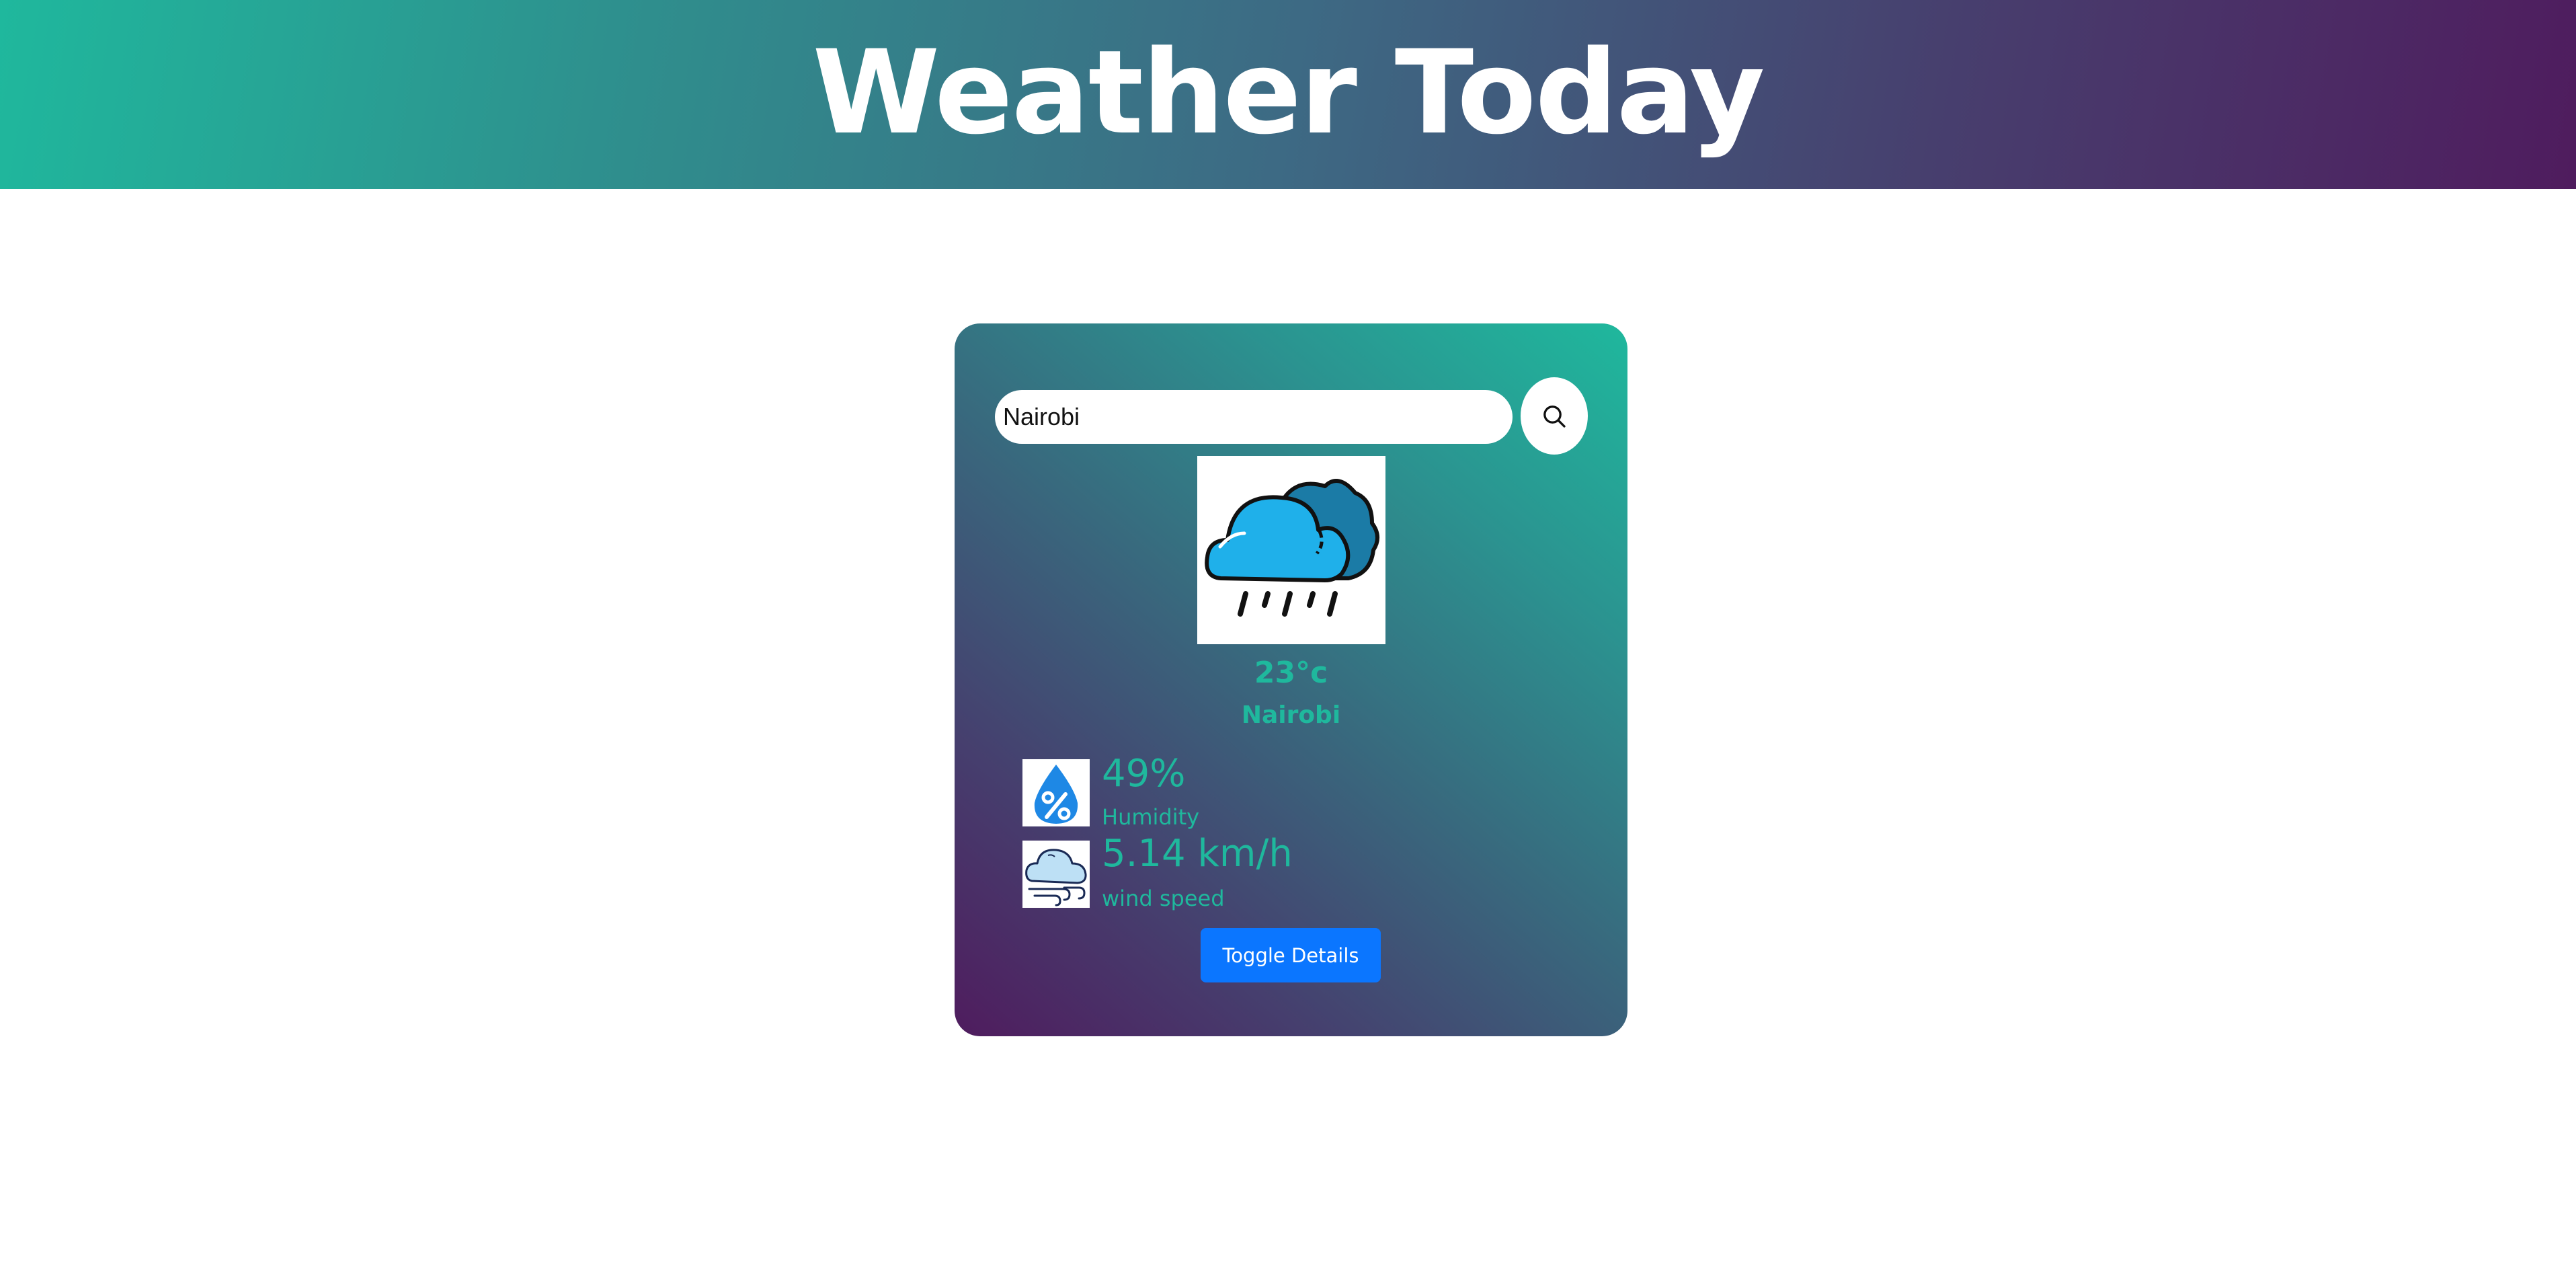 The image size is (2576, 1277). Describe the element at coordinates (1144, 774) in the screenshot. I see `humidity-value: 49%` at that location.